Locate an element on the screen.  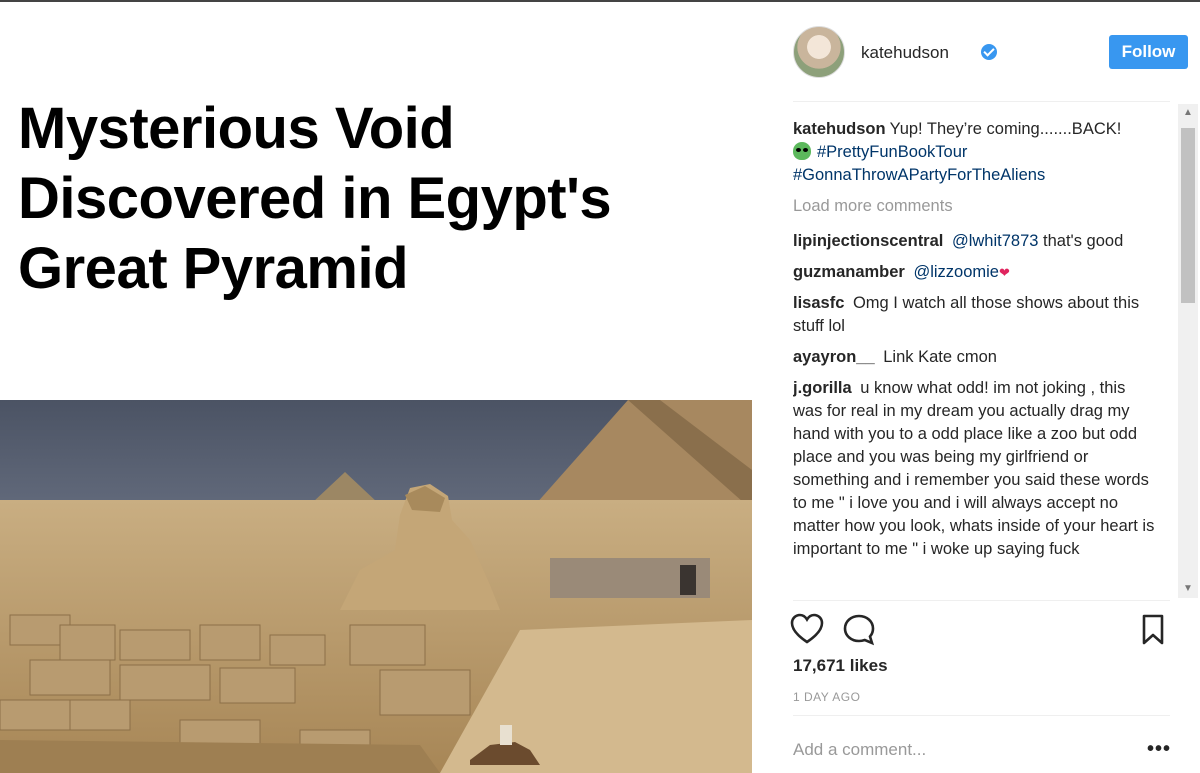
post-actions is located at coordinates (980, 632).